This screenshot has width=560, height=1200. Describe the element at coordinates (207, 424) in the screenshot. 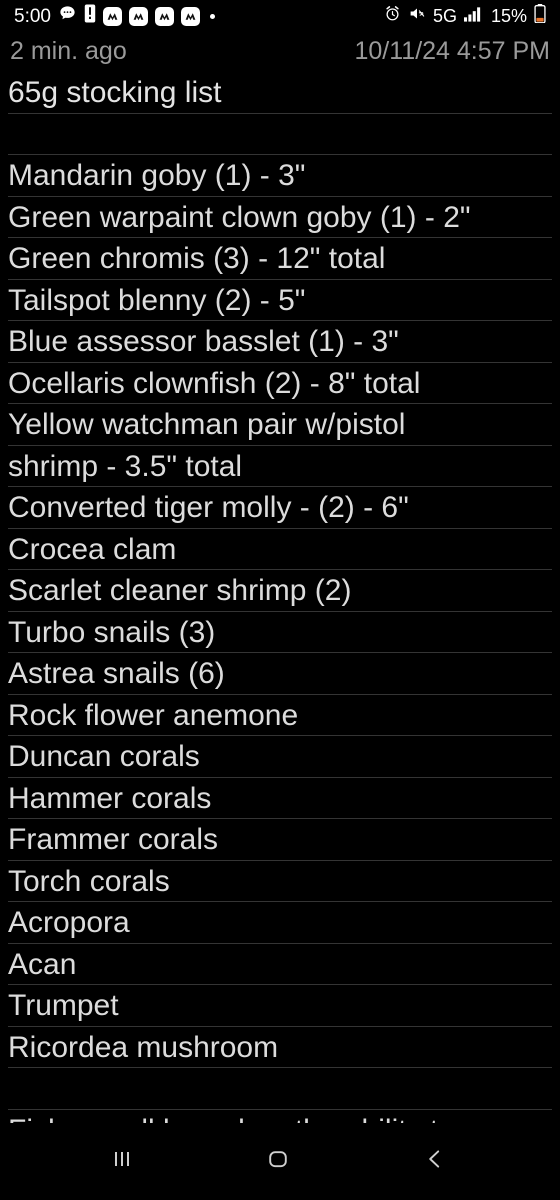

I see `note-line: Yellow watchman pair w/pistol` at that location.